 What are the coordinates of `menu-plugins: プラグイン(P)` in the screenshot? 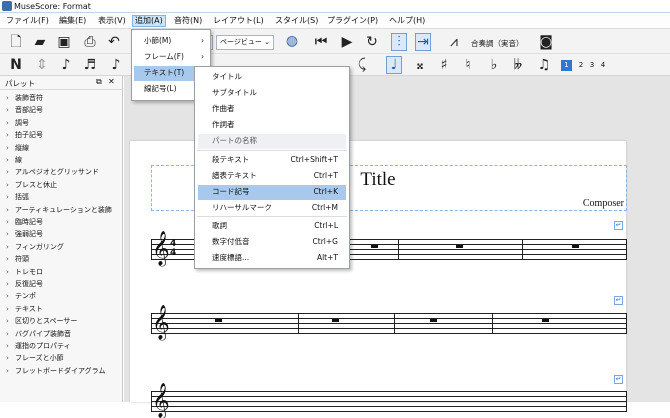 It's located at (352, 21).